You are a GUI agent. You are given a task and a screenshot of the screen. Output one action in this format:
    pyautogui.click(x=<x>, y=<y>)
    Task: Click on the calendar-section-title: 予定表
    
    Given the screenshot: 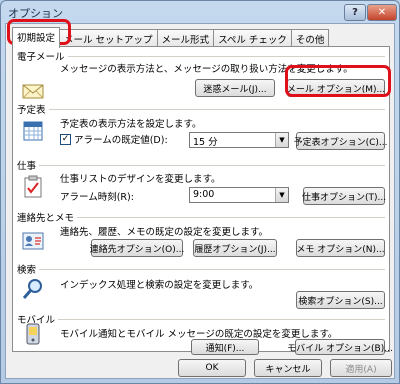 What is the action you would take?
    pyautogui.click(x=33, y=109)
    